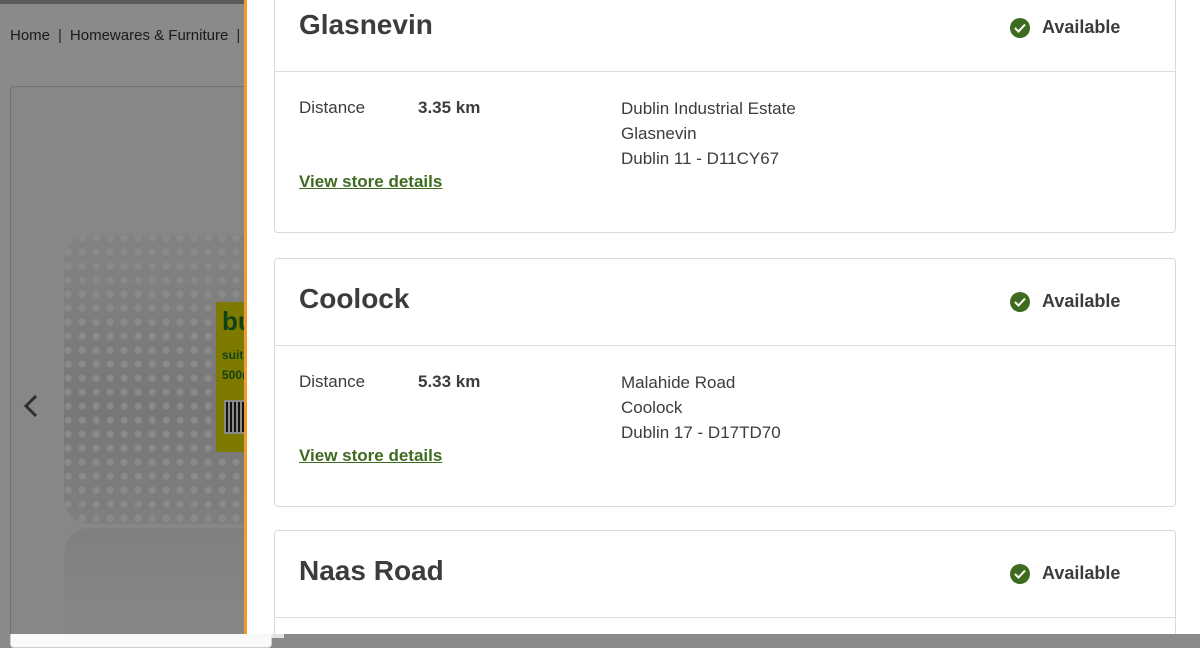 The image size is (1200, 648). Describe the element at coordinates (678, 382) in the screenshot. I see `address-line: Malahide Road` at that location.